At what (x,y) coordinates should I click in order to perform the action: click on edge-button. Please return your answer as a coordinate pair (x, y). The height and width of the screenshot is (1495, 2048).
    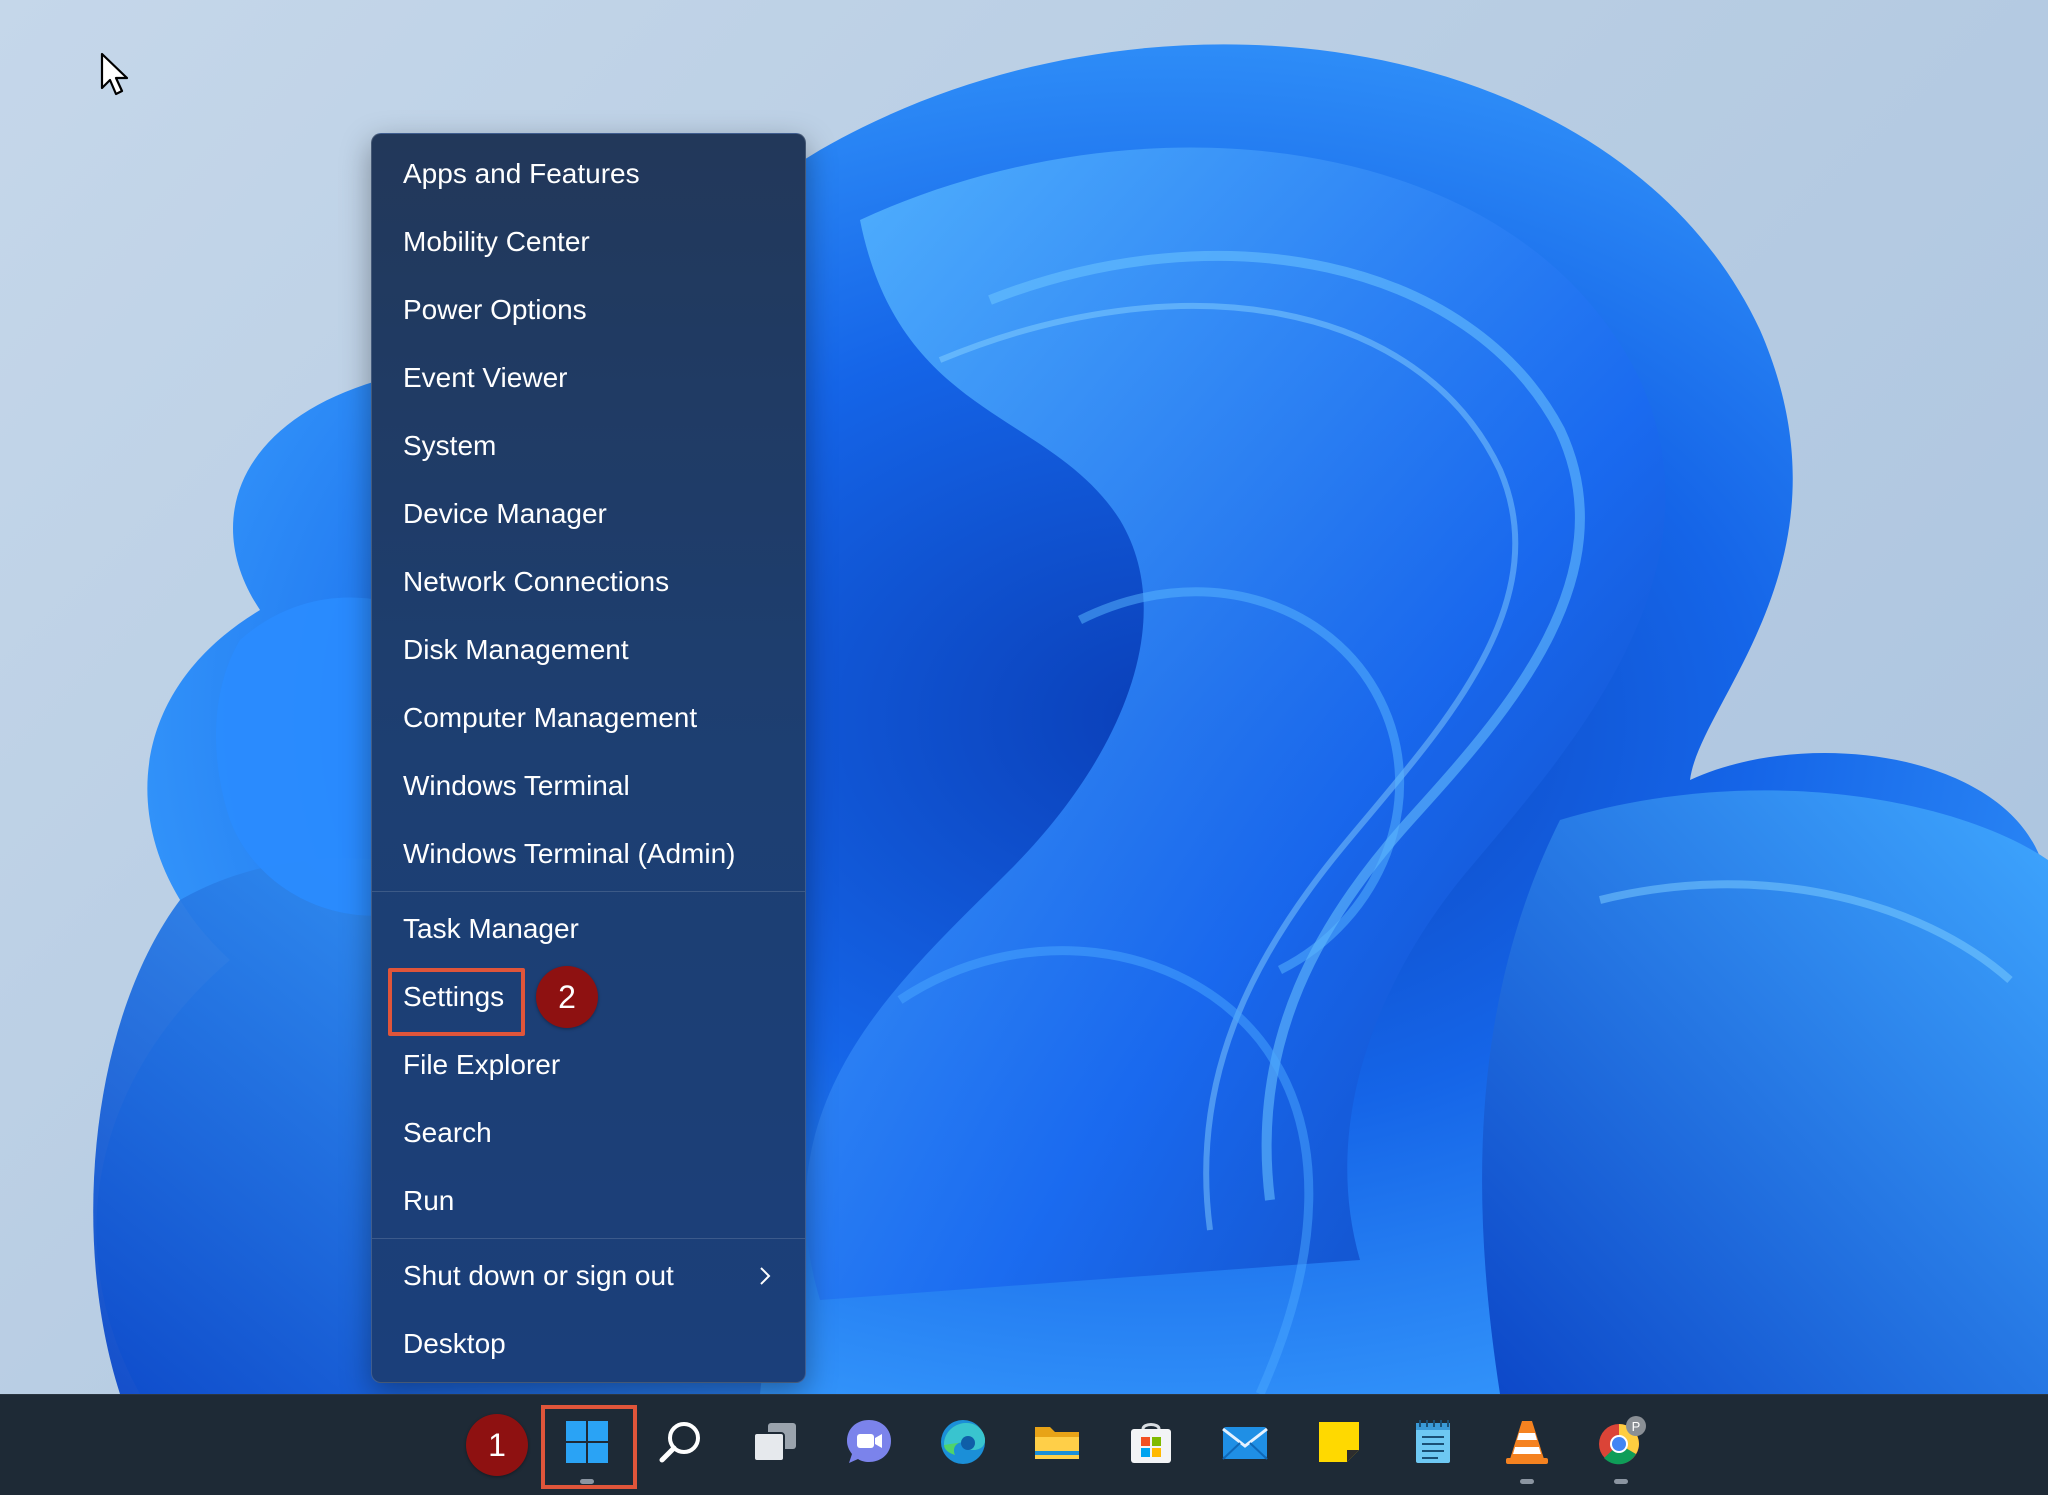
    Looking at the image, I should click on (963, 1442).